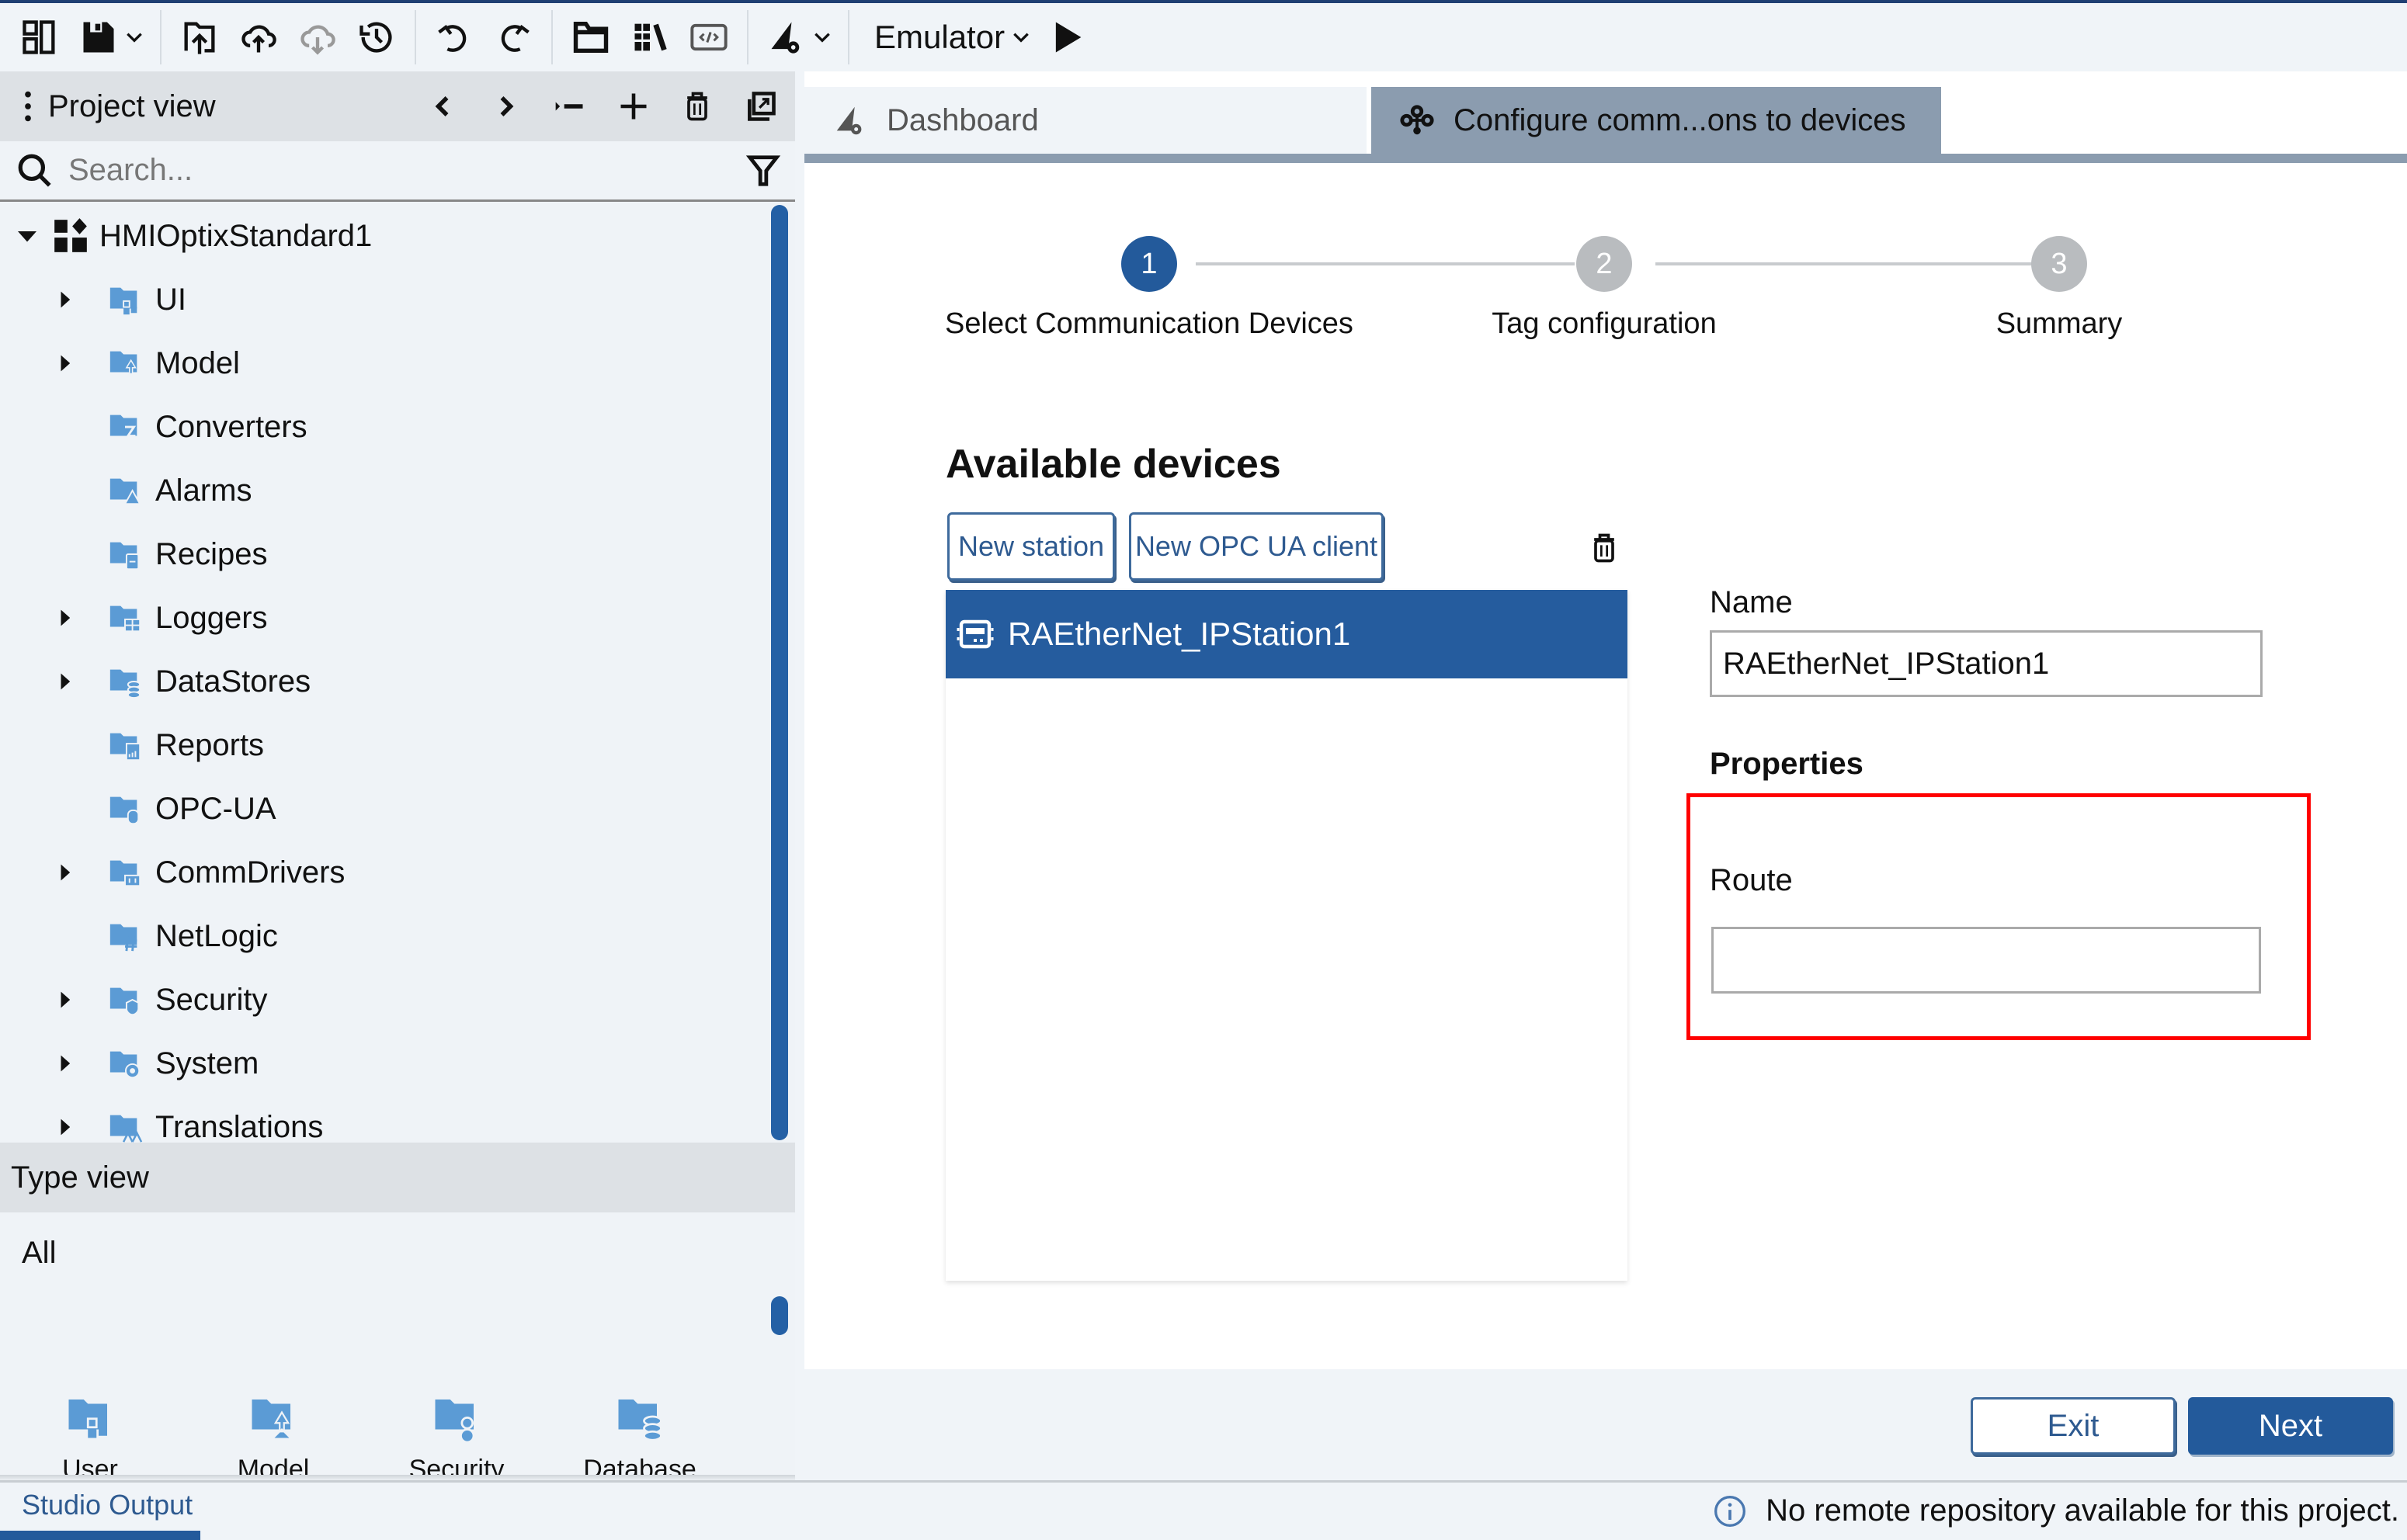 This screenshot has width=2407, height=1540. I want to click on studio-output-tab: Studio Output, so click(107, 1505).